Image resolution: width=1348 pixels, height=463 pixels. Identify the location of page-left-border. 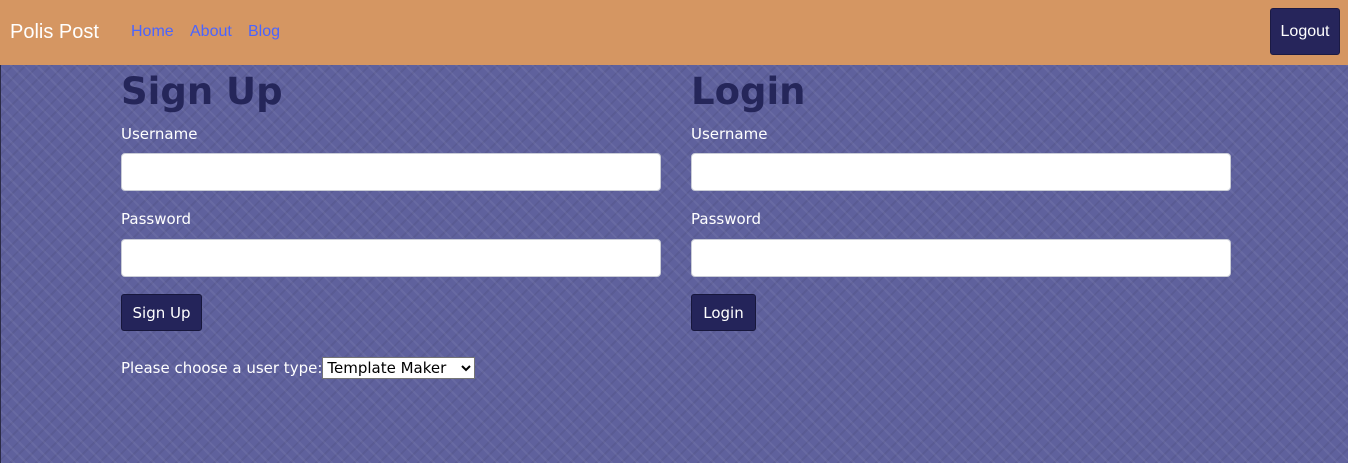
(0, 264).